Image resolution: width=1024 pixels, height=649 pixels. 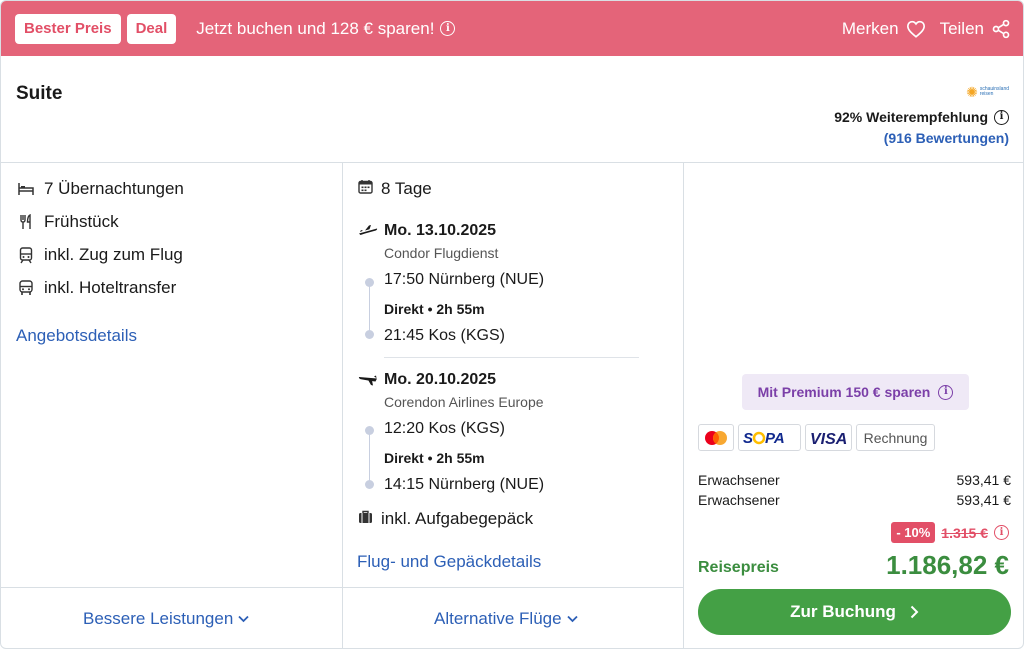 What do you see at coordinates (440, 379) in the screenshot?
I see `return-date-text: Mo. 20.10.2025` at bounding box center [440, 379].